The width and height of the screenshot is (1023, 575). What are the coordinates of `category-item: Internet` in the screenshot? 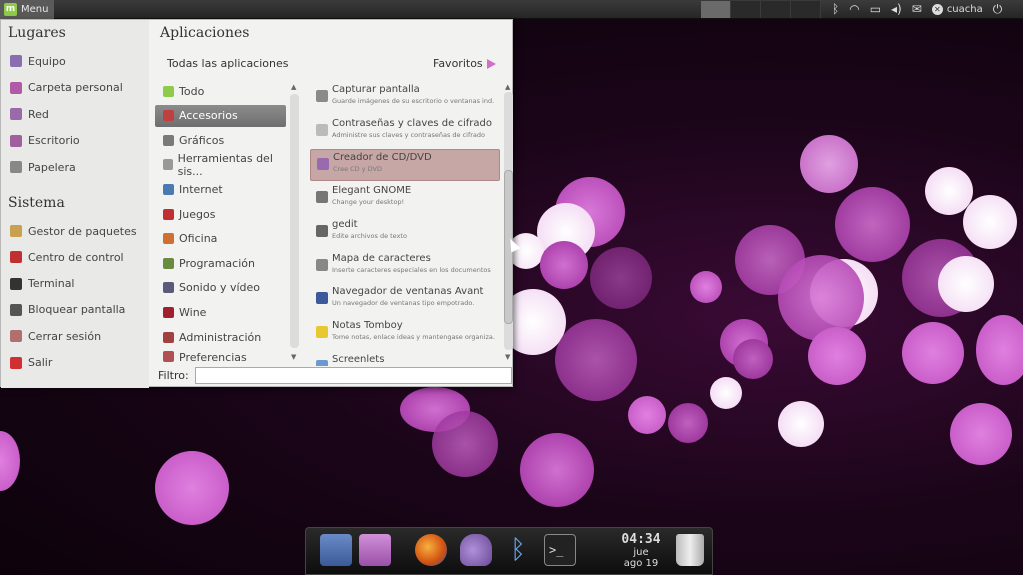 It's located at (220, 189).